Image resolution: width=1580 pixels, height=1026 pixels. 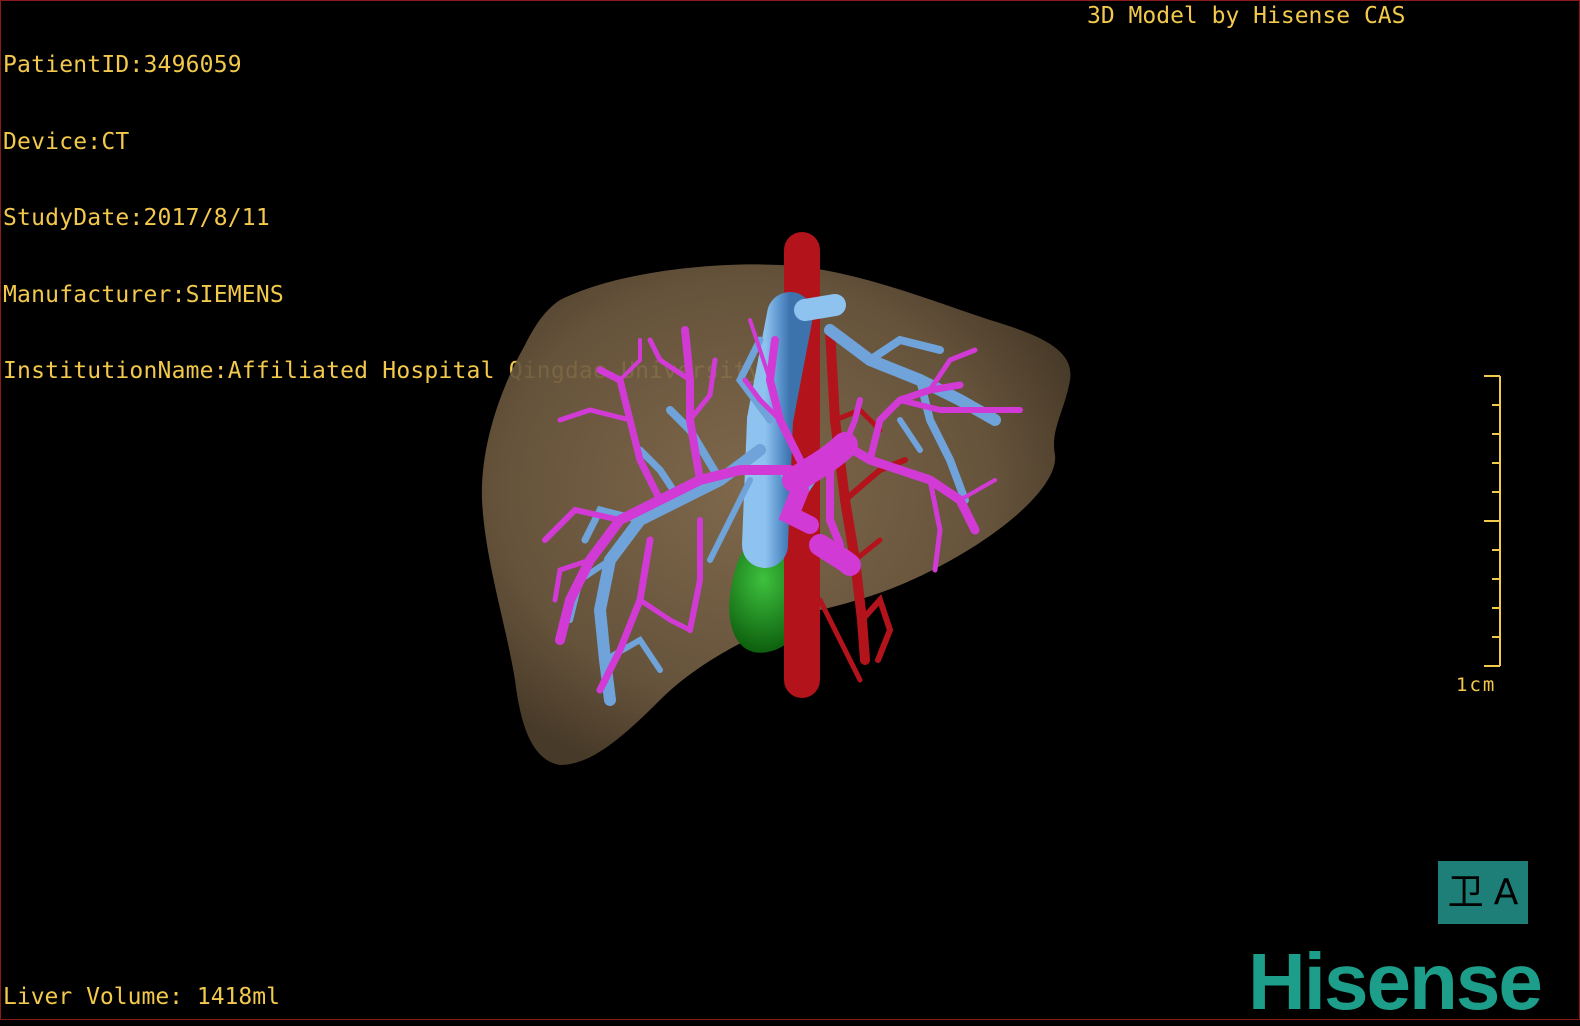 What do you see at coordinates (1465, 892) in the screenshot?
I see `orientation-left-glyph: 卫` at bounding box center [1465, 892].